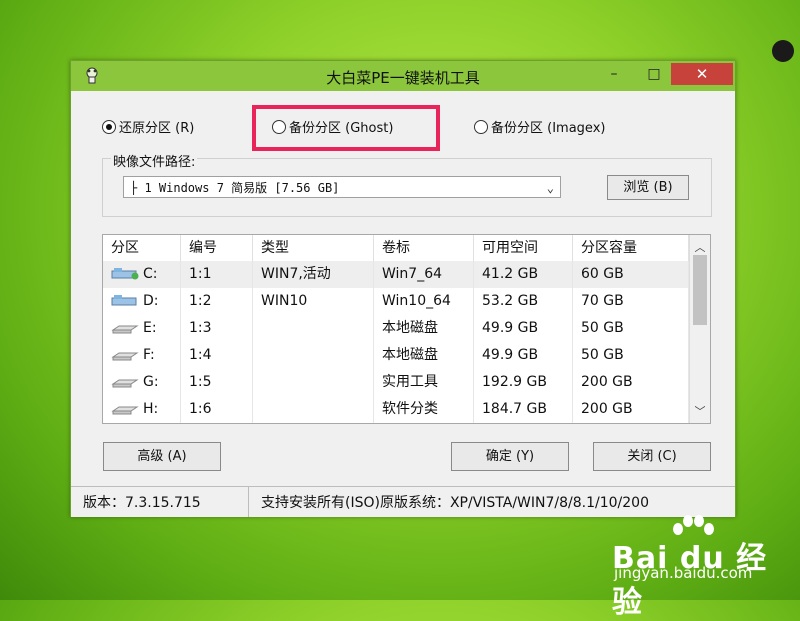 The image size is (800, 621). I want to click on maximize-button: □, so click(654, 74).